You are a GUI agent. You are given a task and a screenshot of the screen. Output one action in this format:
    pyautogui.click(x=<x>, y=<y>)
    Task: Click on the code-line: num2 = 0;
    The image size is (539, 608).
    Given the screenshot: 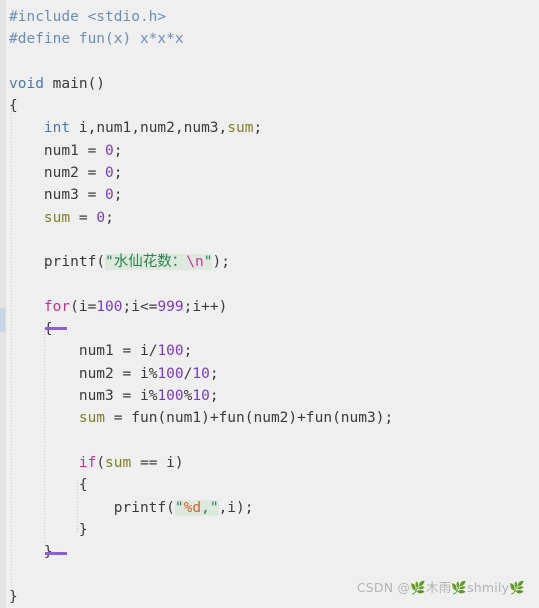 What is the action you would take?
    pyautogui.click(x=269, y=173)
    